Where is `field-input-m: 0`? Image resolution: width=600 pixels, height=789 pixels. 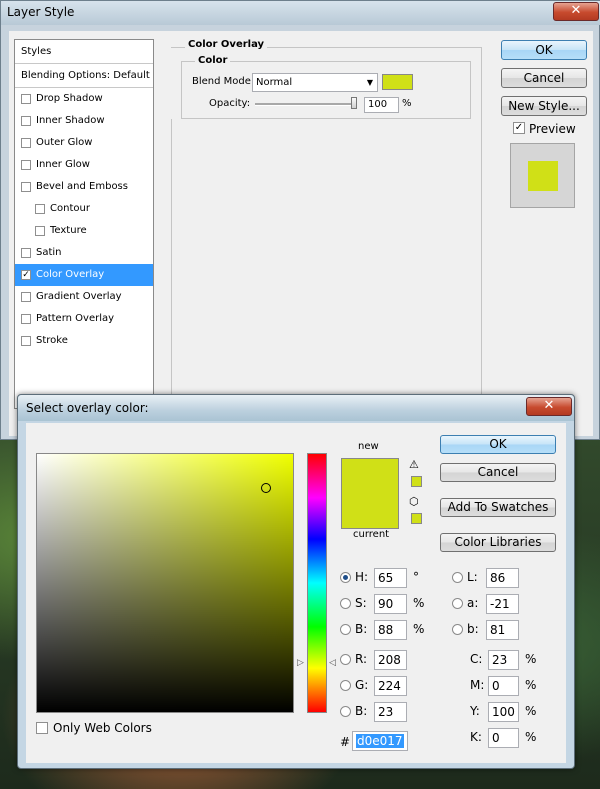
field-input-m: 0 is located at coordinates (503, 686).